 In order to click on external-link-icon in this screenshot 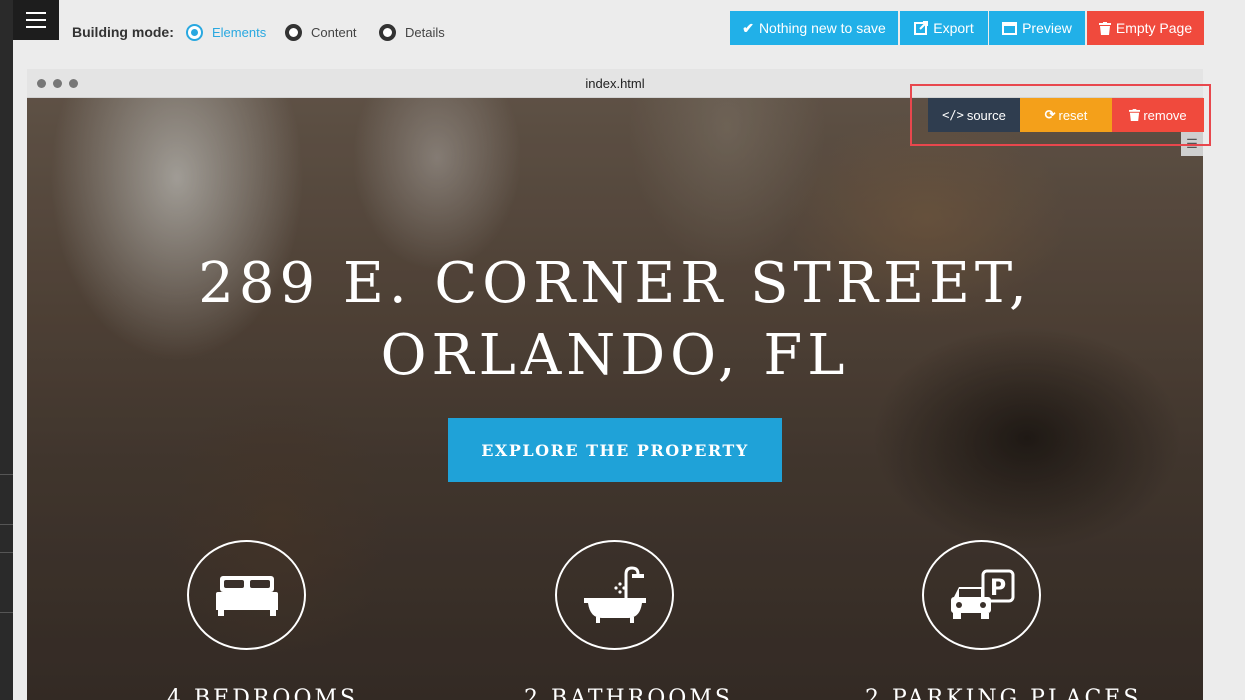, I will do `click(921, 28)`.